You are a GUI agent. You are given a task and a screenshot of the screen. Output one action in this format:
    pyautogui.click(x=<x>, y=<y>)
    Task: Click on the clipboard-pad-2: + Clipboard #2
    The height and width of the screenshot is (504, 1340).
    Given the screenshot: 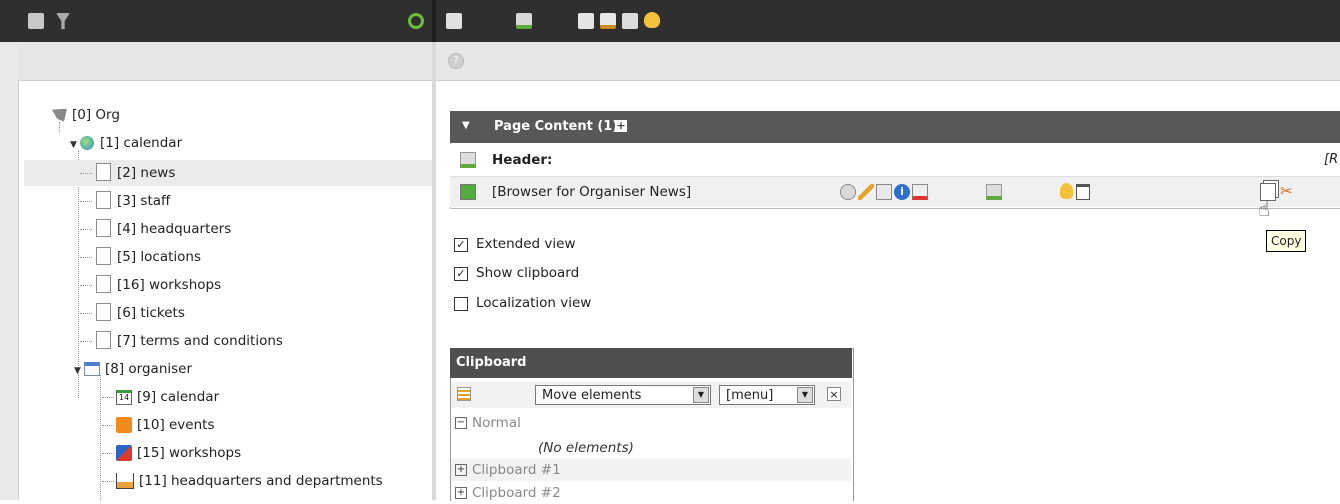 What is the action you would take?
    pyautogui.click(x=651, y=493)
    